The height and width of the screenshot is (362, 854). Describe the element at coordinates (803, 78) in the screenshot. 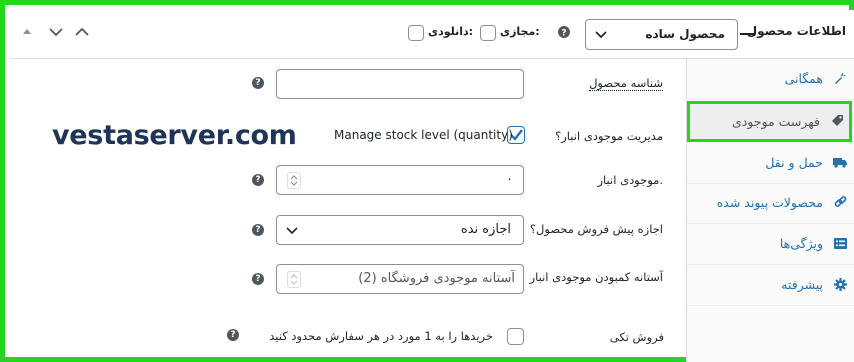

I see `tab-label: همگانی` at that location.